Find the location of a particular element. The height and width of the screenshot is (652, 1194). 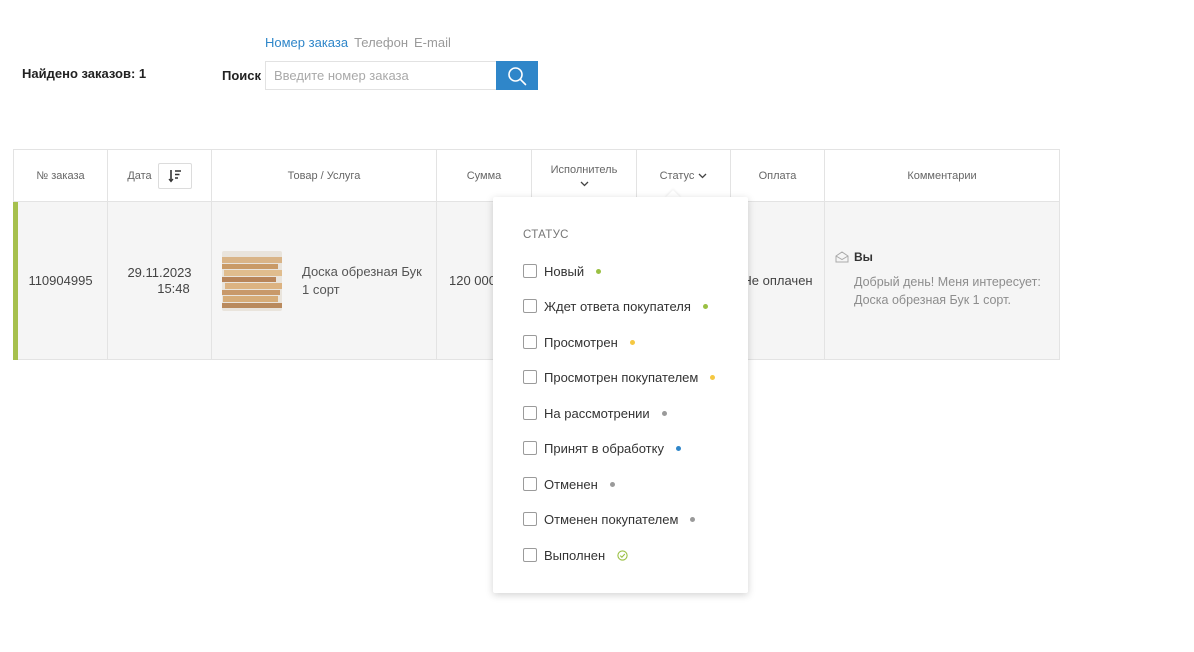

header-executor-label: Исполнитель is located at coordinates (584, 170).